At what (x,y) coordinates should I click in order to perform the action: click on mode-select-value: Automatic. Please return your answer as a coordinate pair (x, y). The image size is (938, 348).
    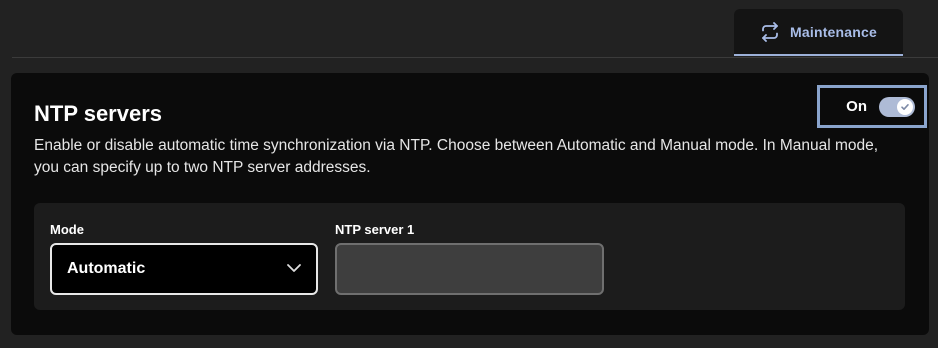
    Looking at the image, I should click on (106, 268).